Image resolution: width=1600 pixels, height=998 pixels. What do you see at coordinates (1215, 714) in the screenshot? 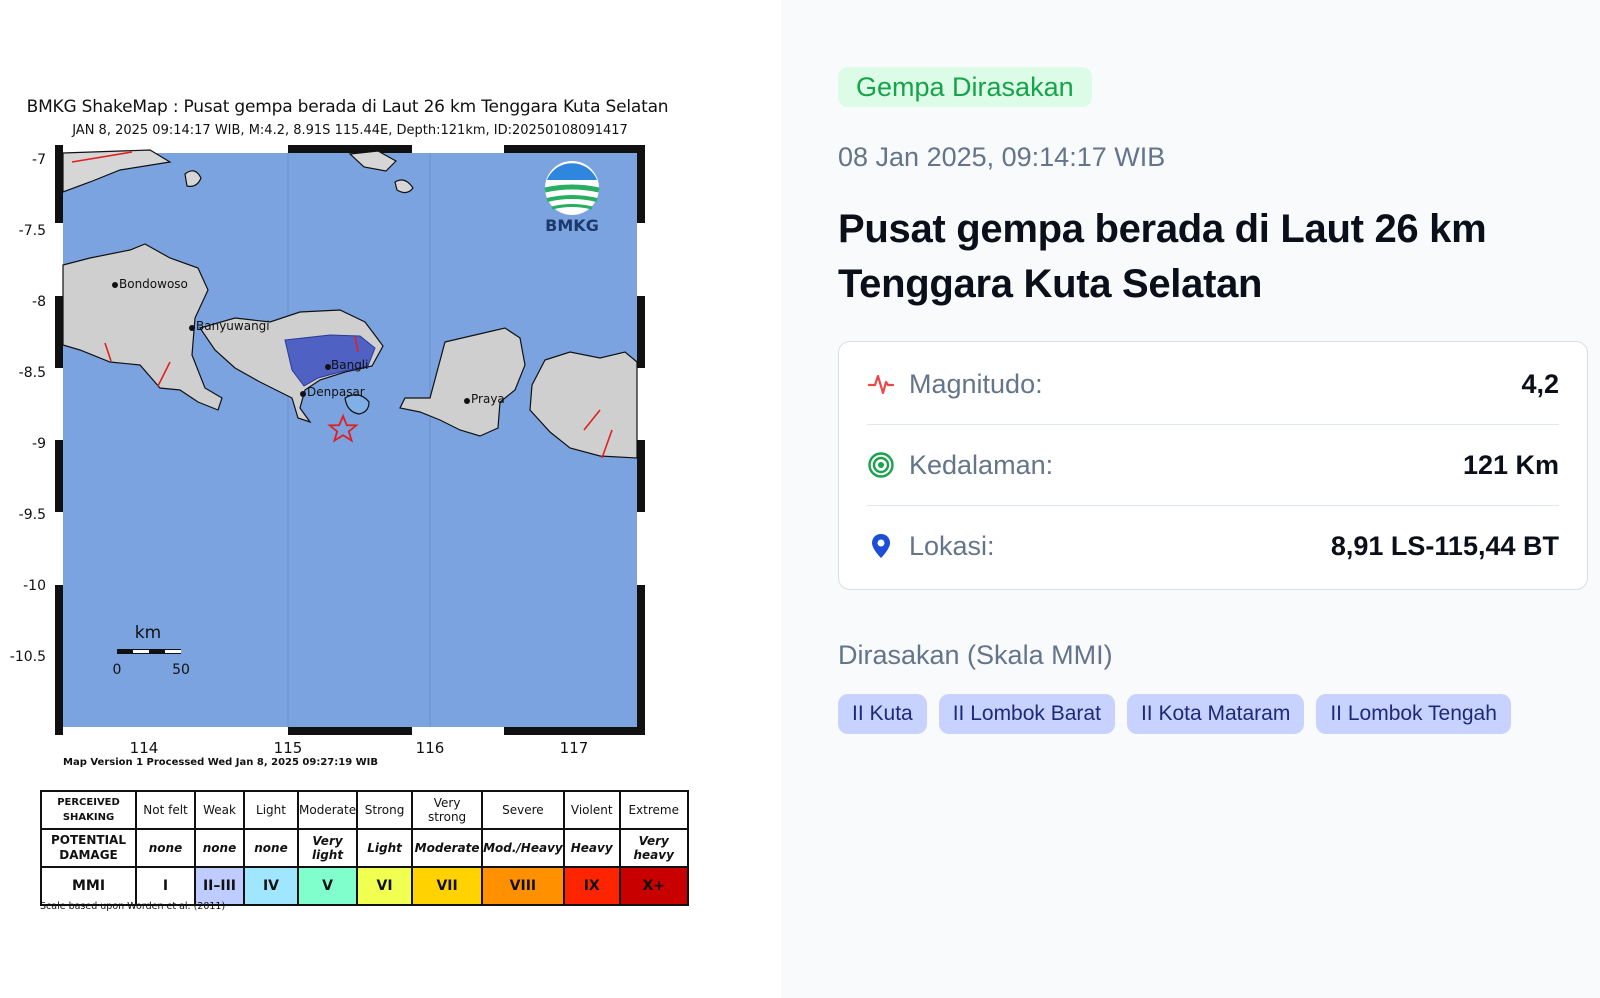
I see `felt-area-tag: II Kota Mataram` at bounding box center [1215, 714].